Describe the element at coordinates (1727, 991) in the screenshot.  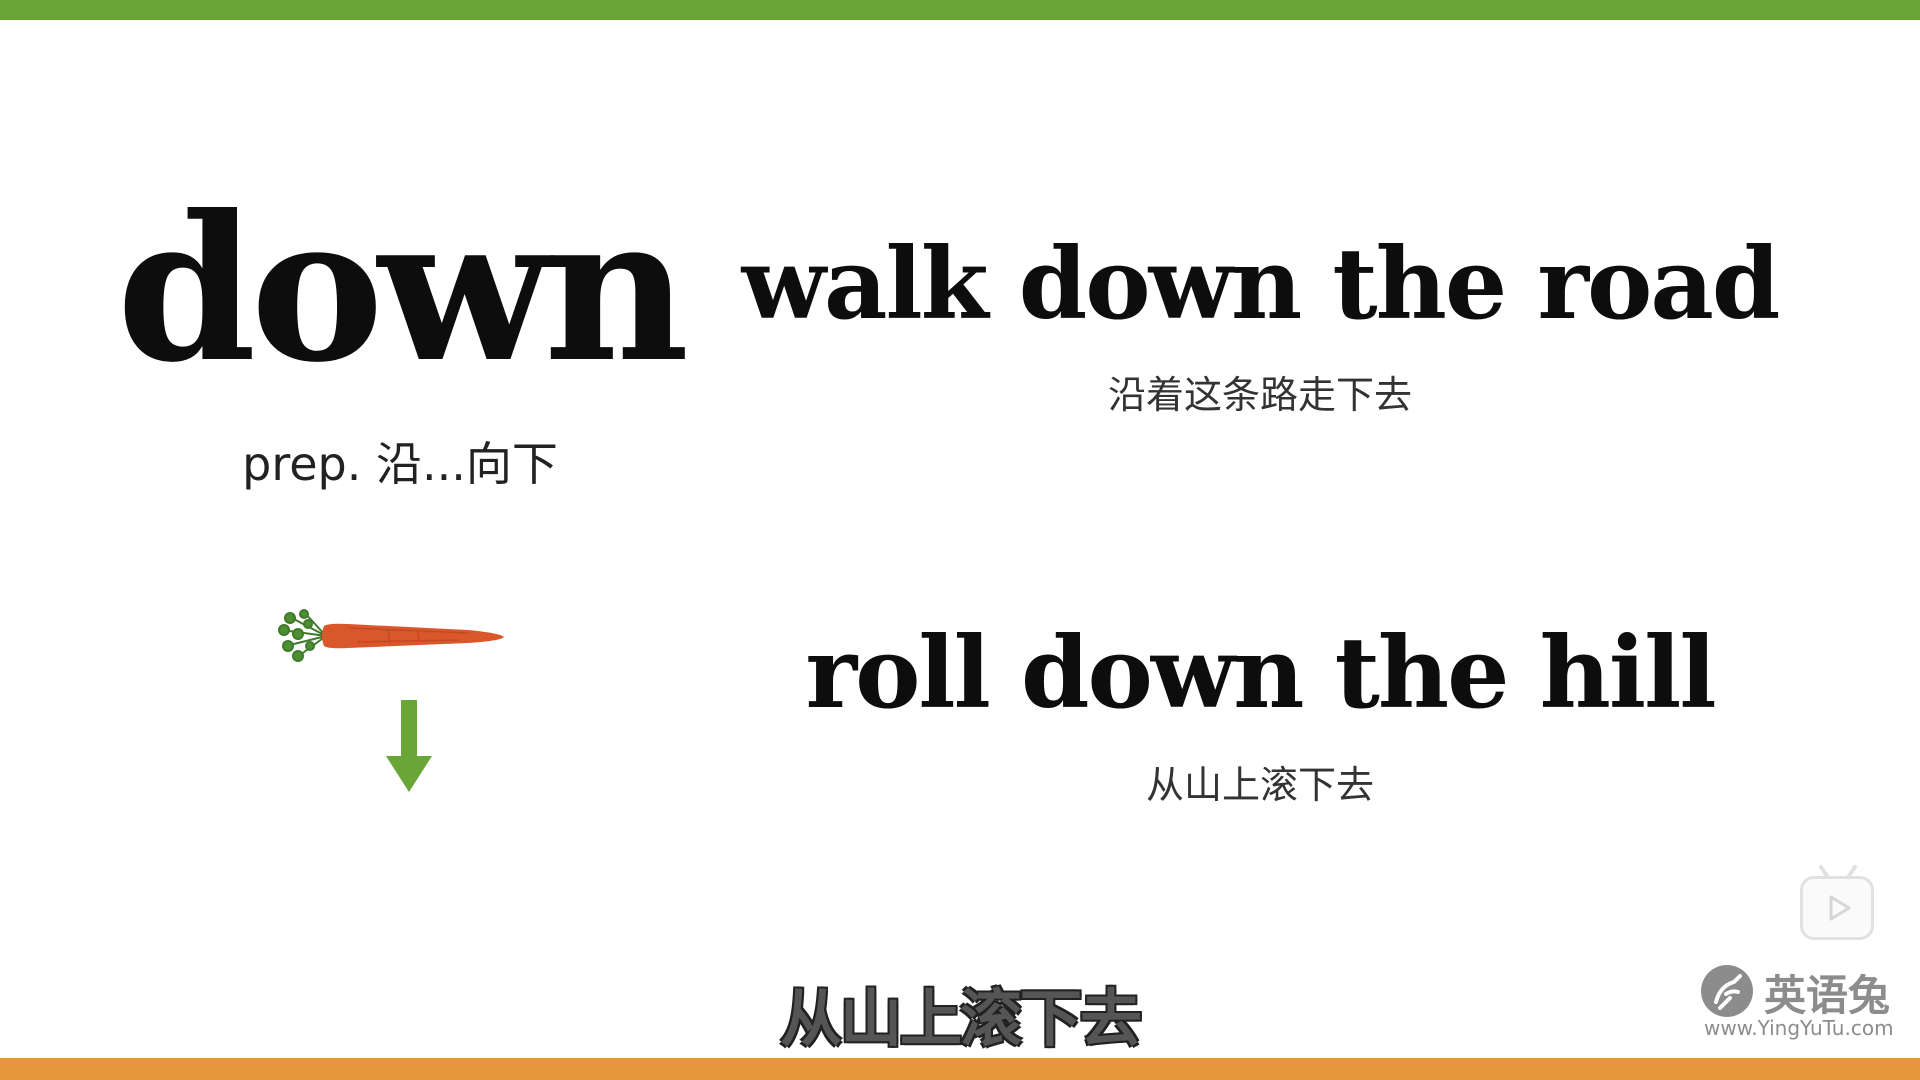
I see `rabbit-logo-icon` at that location.